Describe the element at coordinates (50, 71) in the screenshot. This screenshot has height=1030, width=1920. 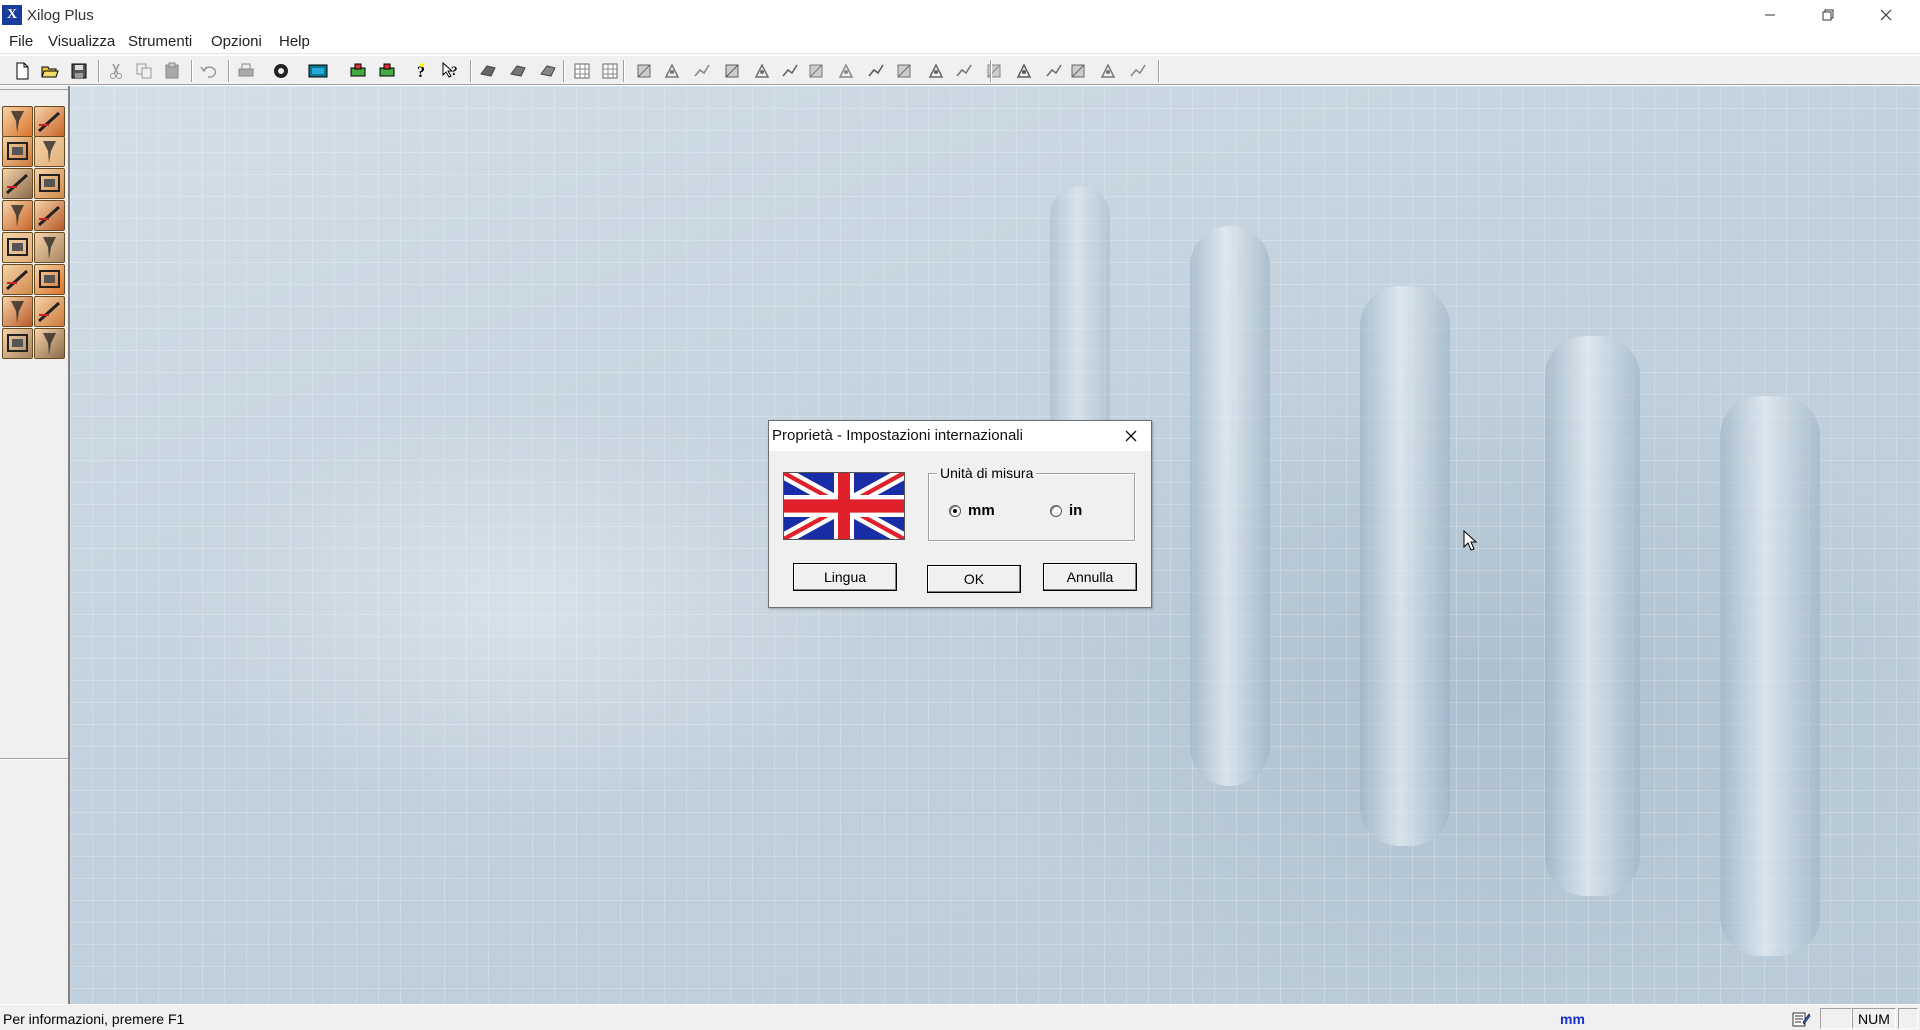
I see `open-button` at that location.